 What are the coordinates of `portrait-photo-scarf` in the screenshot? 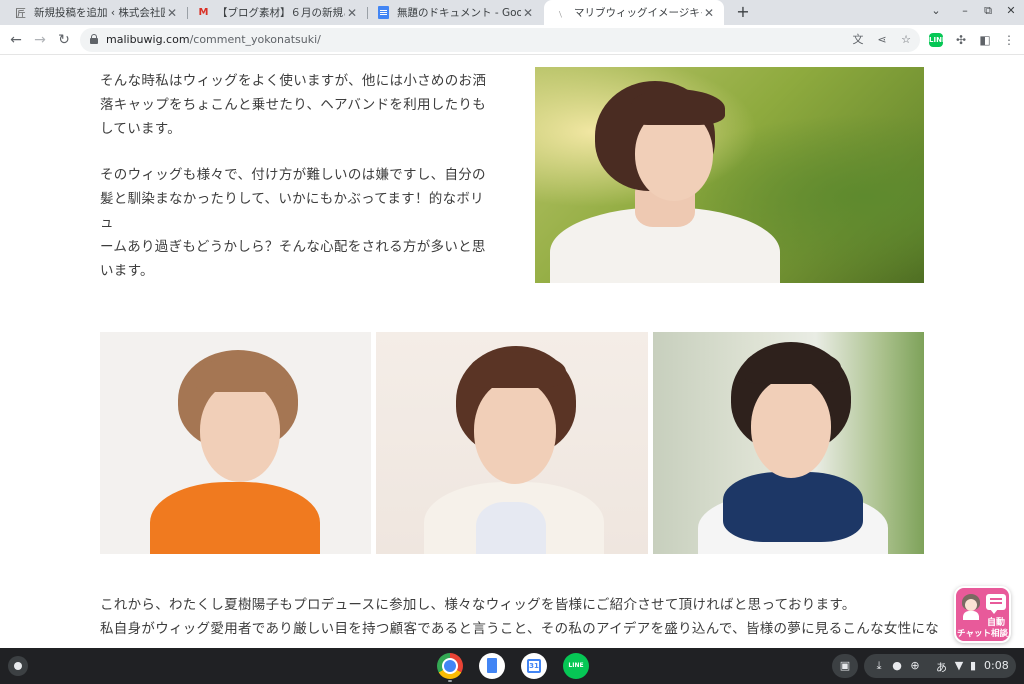 It's located at (788, 443).